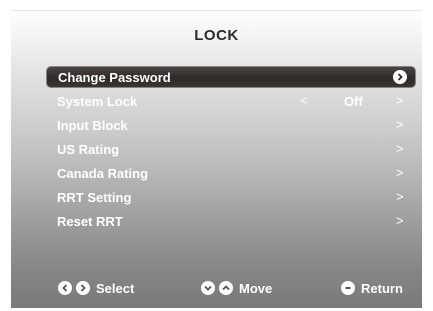 Image resolution: width=433 pixels, height=311 pixels. I want to click on up-circle-icon, so click(226, 288).